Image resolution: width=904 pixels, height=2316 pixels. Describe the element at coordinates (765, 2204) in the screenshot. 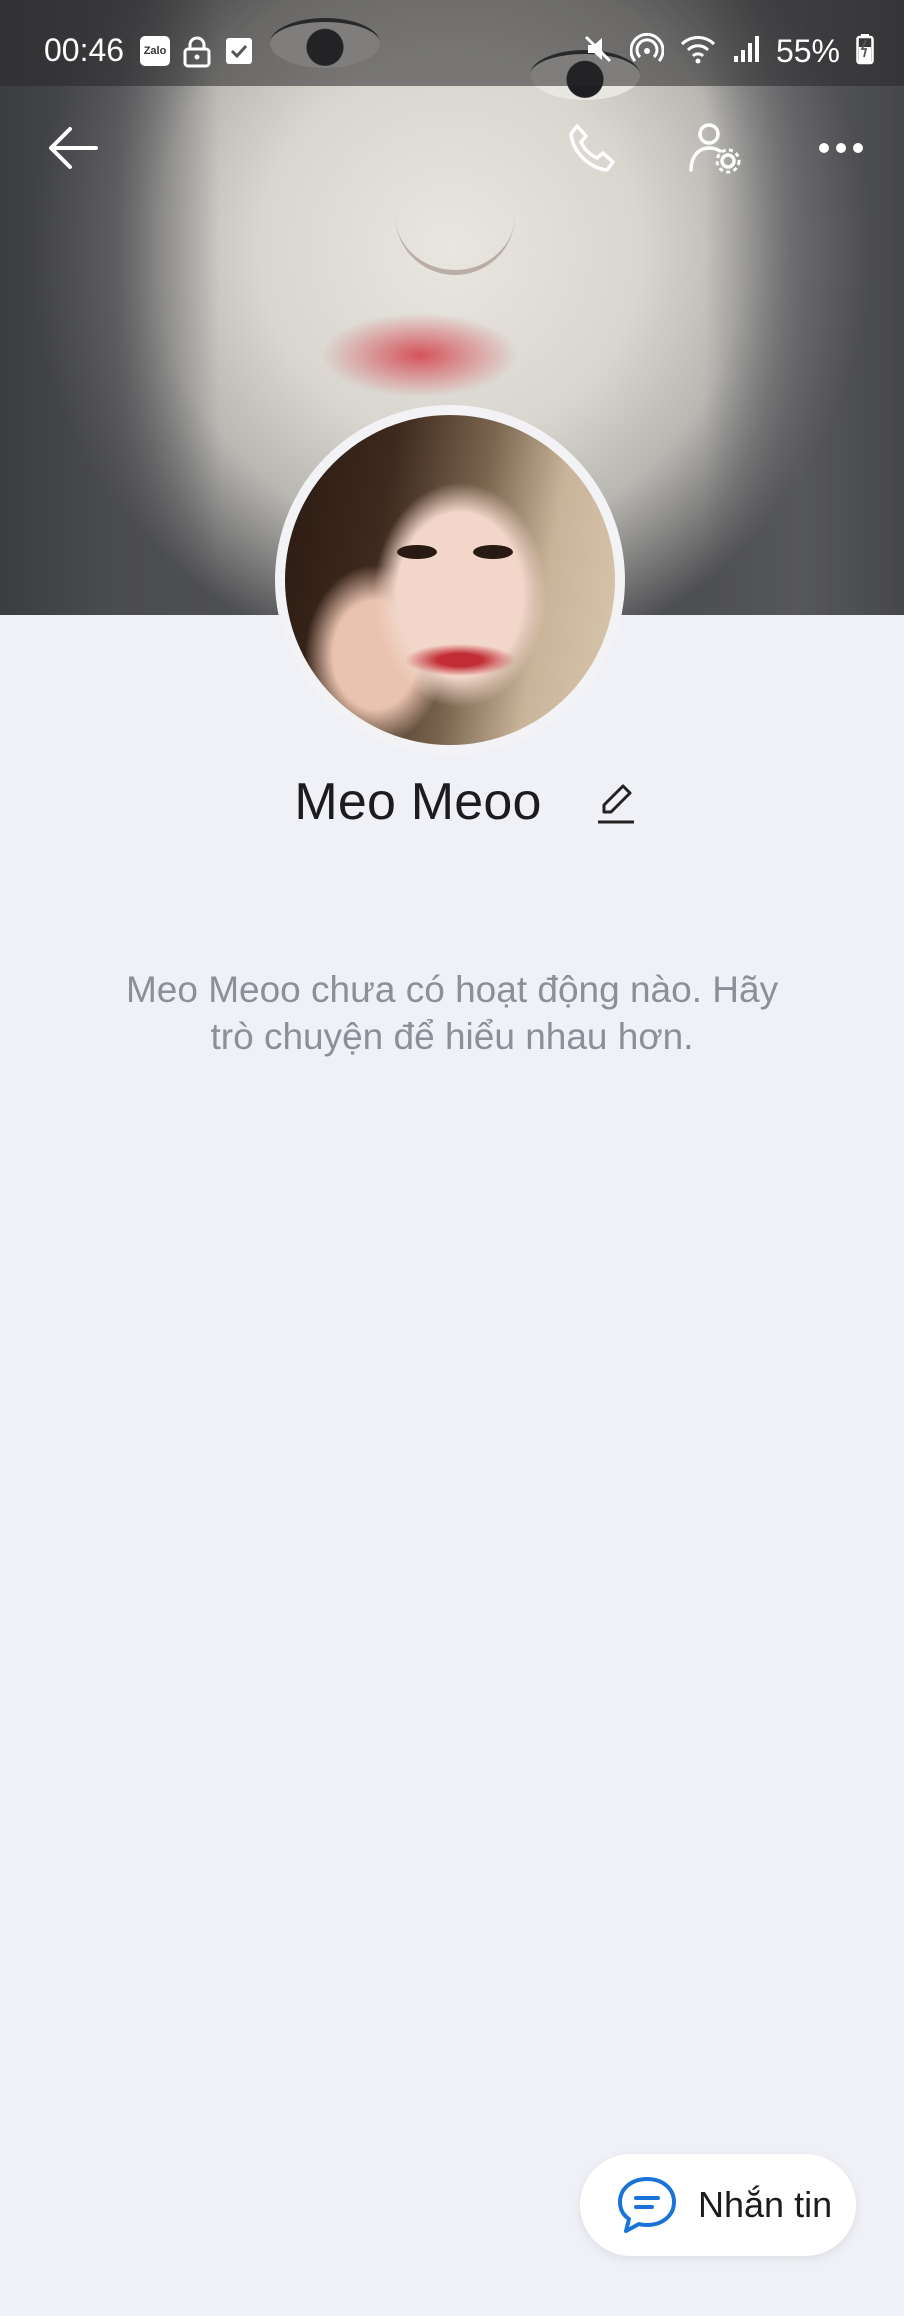

I see `message-button-label: Nhắn tin` at that location.